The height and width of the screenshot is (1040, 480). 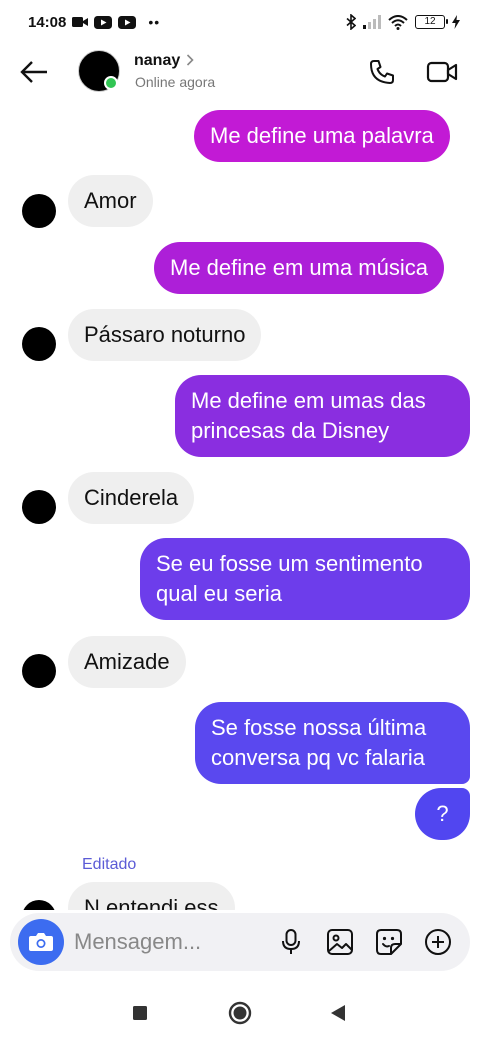 What do you see at coordinates (442, 814) in the screenshot?
I see `sent-message: ?` at bounding box center [442, 814].